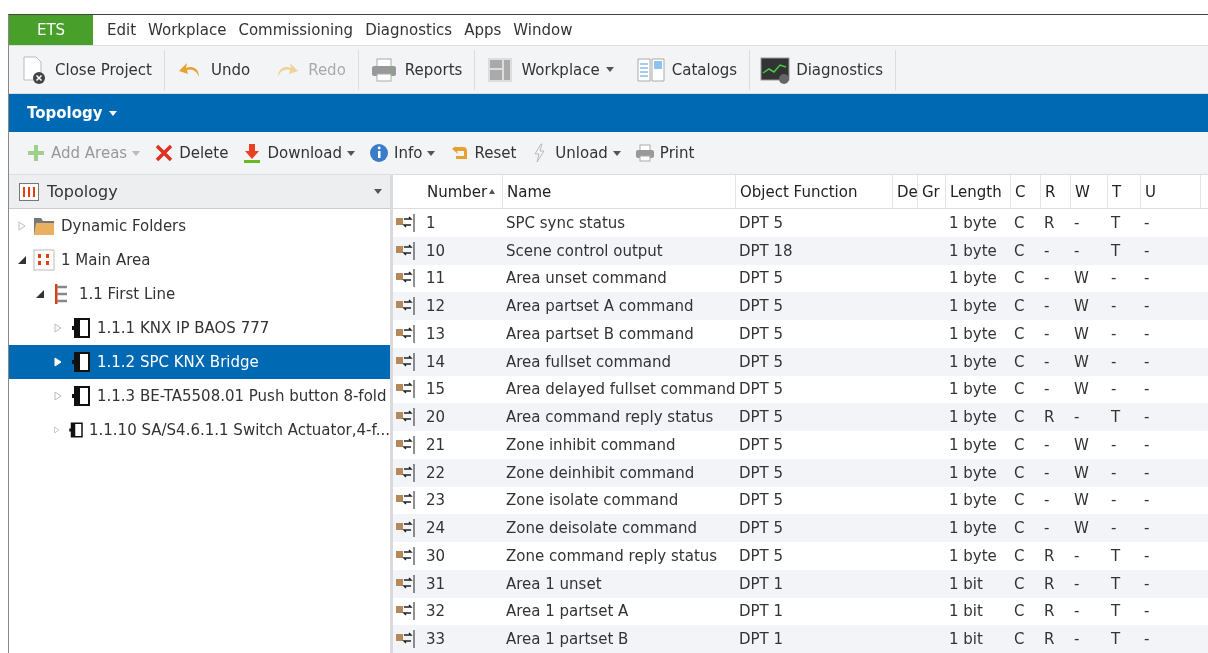 The image size is (1208, 653). What do you see at coordinates (199, 396) in the screenshot?
I see `tree-item: 1.1.3 BE-TA5508.01 Push button 8-fold` at bounding box center [199, 396].